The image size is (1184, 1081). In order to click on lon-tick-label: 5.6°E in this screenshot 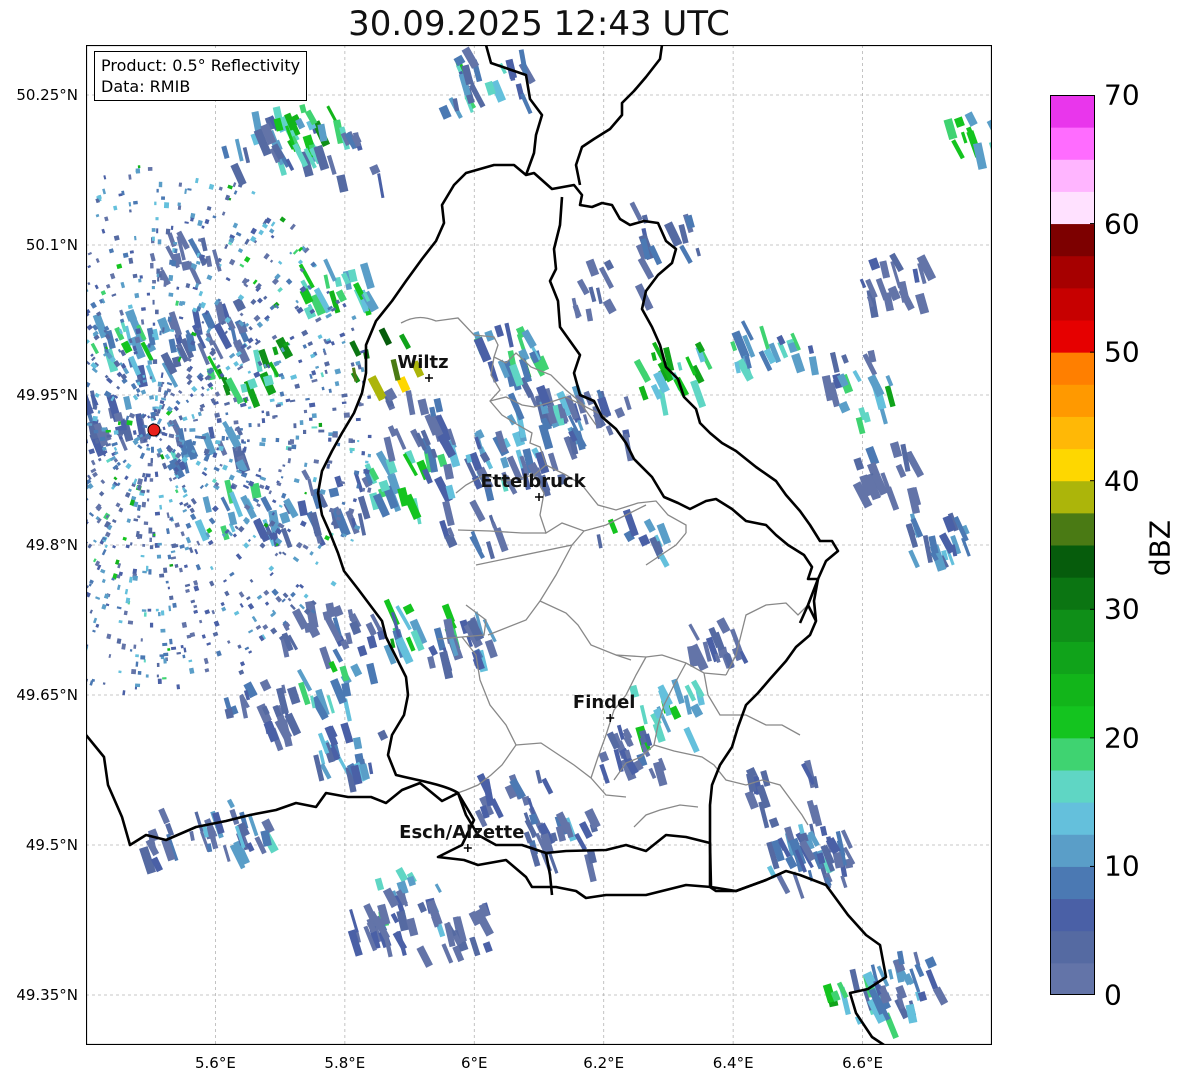, I will do `click(215, 1063)`.